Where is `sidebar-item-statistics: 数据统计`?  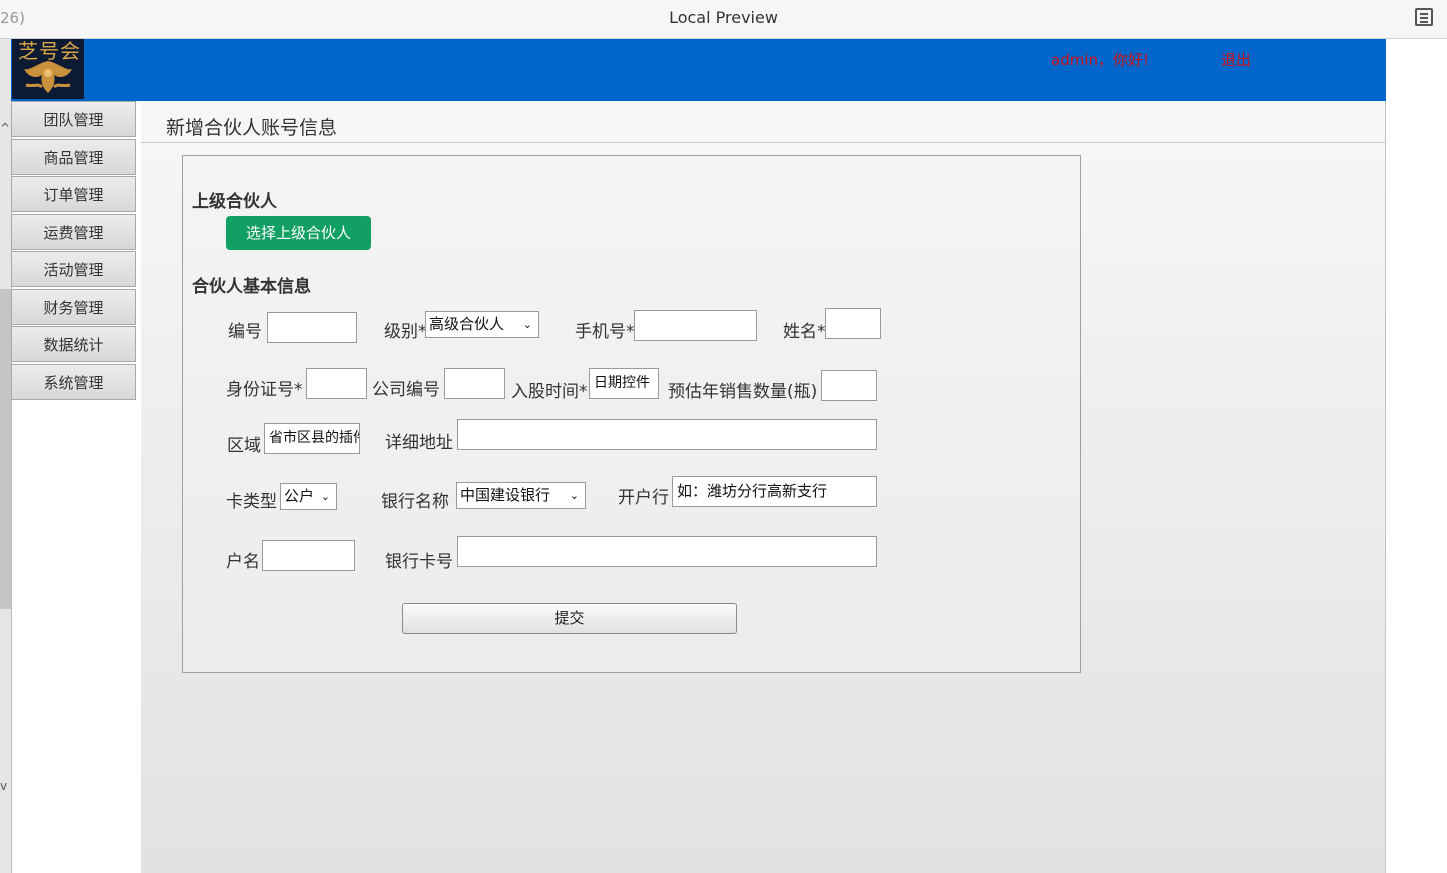 sidebar-item-statistics: 数据统计 is located at coordinates (73, 344).